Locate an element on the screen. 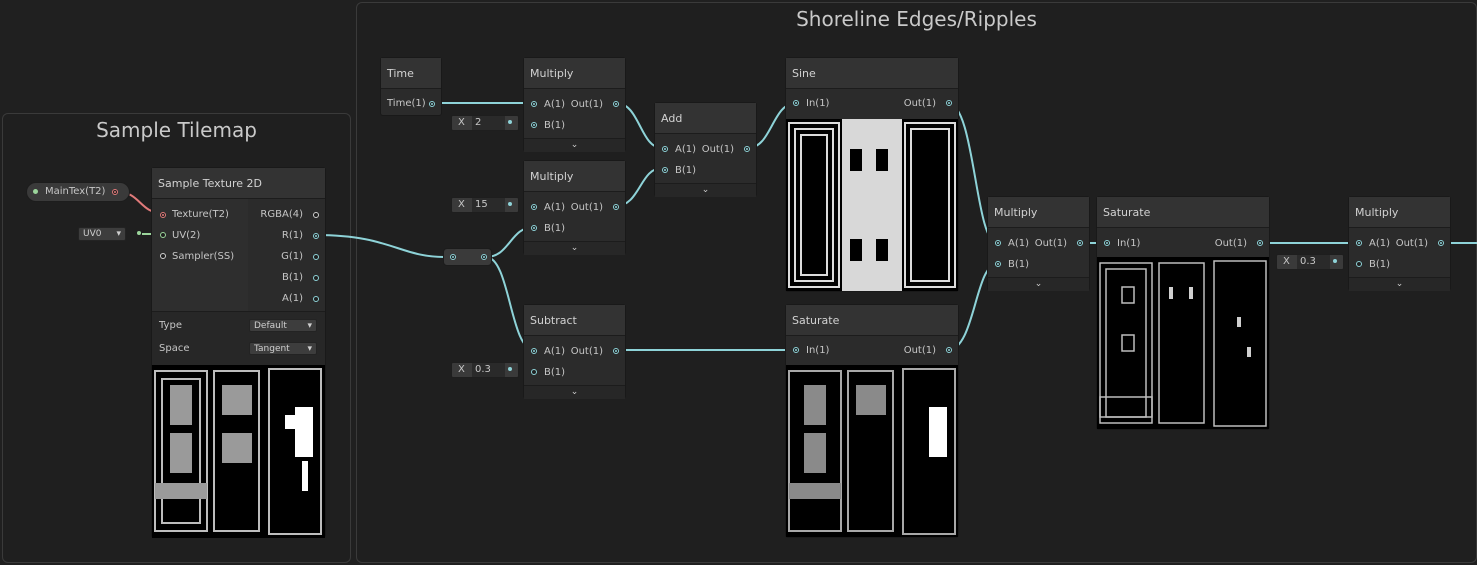 The image size is (1477, 565). multiply1-b-field: X 2 is located at coordinates (485, 123).